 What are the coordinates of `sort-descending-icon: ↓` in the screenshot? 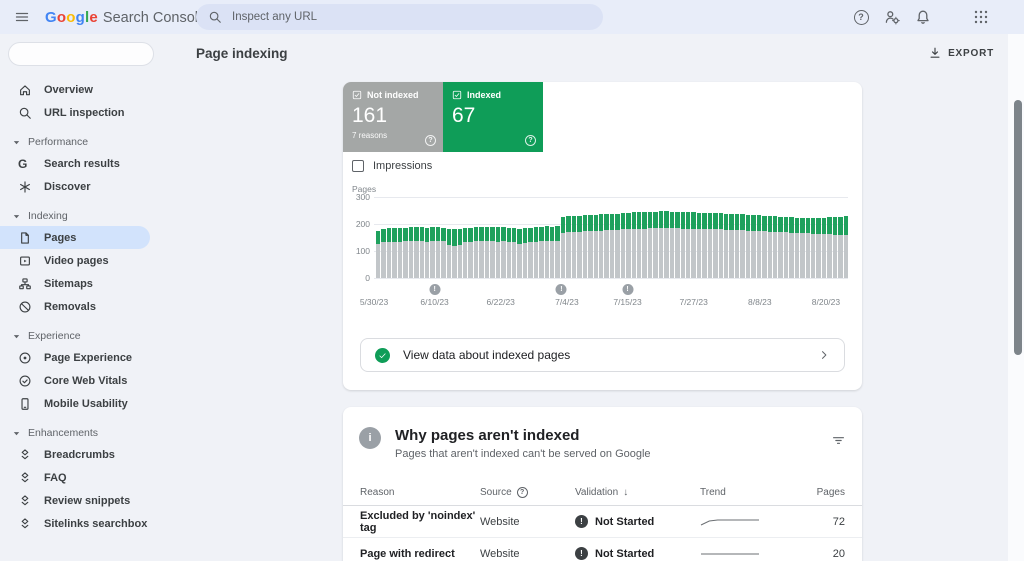 It's located at (625, 492).